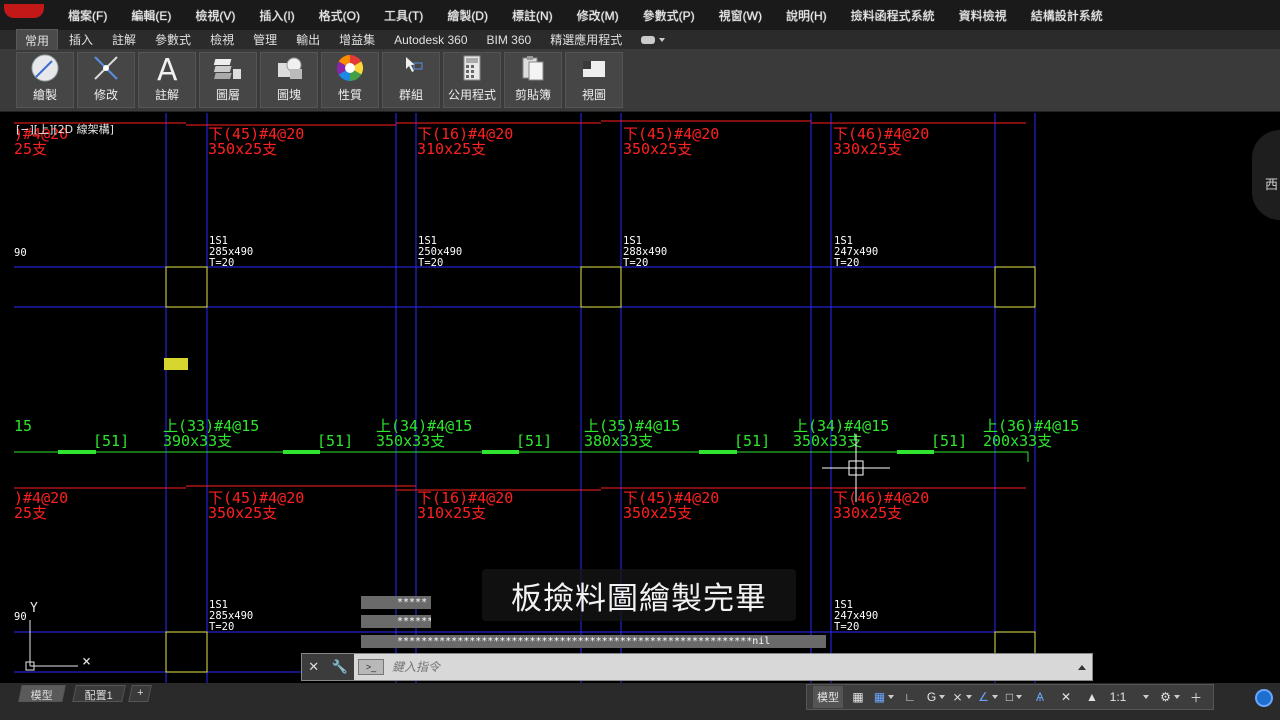 Image resolution: width=1280 pixels, height=720 pixels. Describe the element at coordinates (1014, 697) in the screenshot. I see `selection-cycling-icon: □` at that location.